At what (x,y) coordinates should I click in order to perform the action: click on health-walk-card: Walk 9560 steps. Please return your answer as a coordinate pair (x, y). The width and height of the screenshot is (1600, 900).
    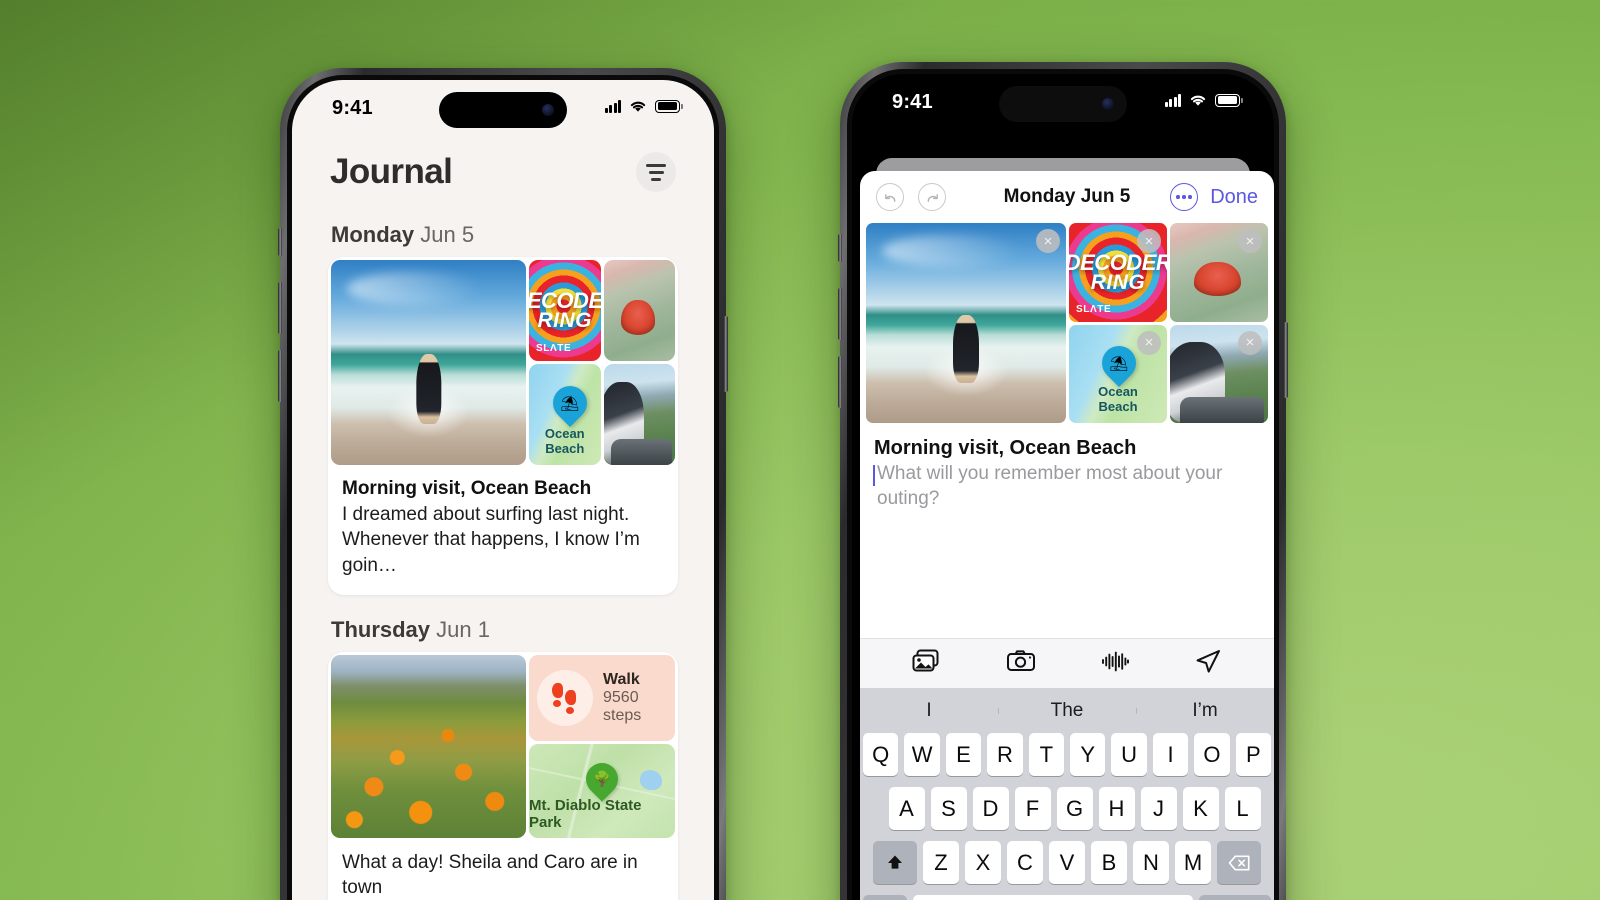
    Looking at the image, I should click on (602, 698).